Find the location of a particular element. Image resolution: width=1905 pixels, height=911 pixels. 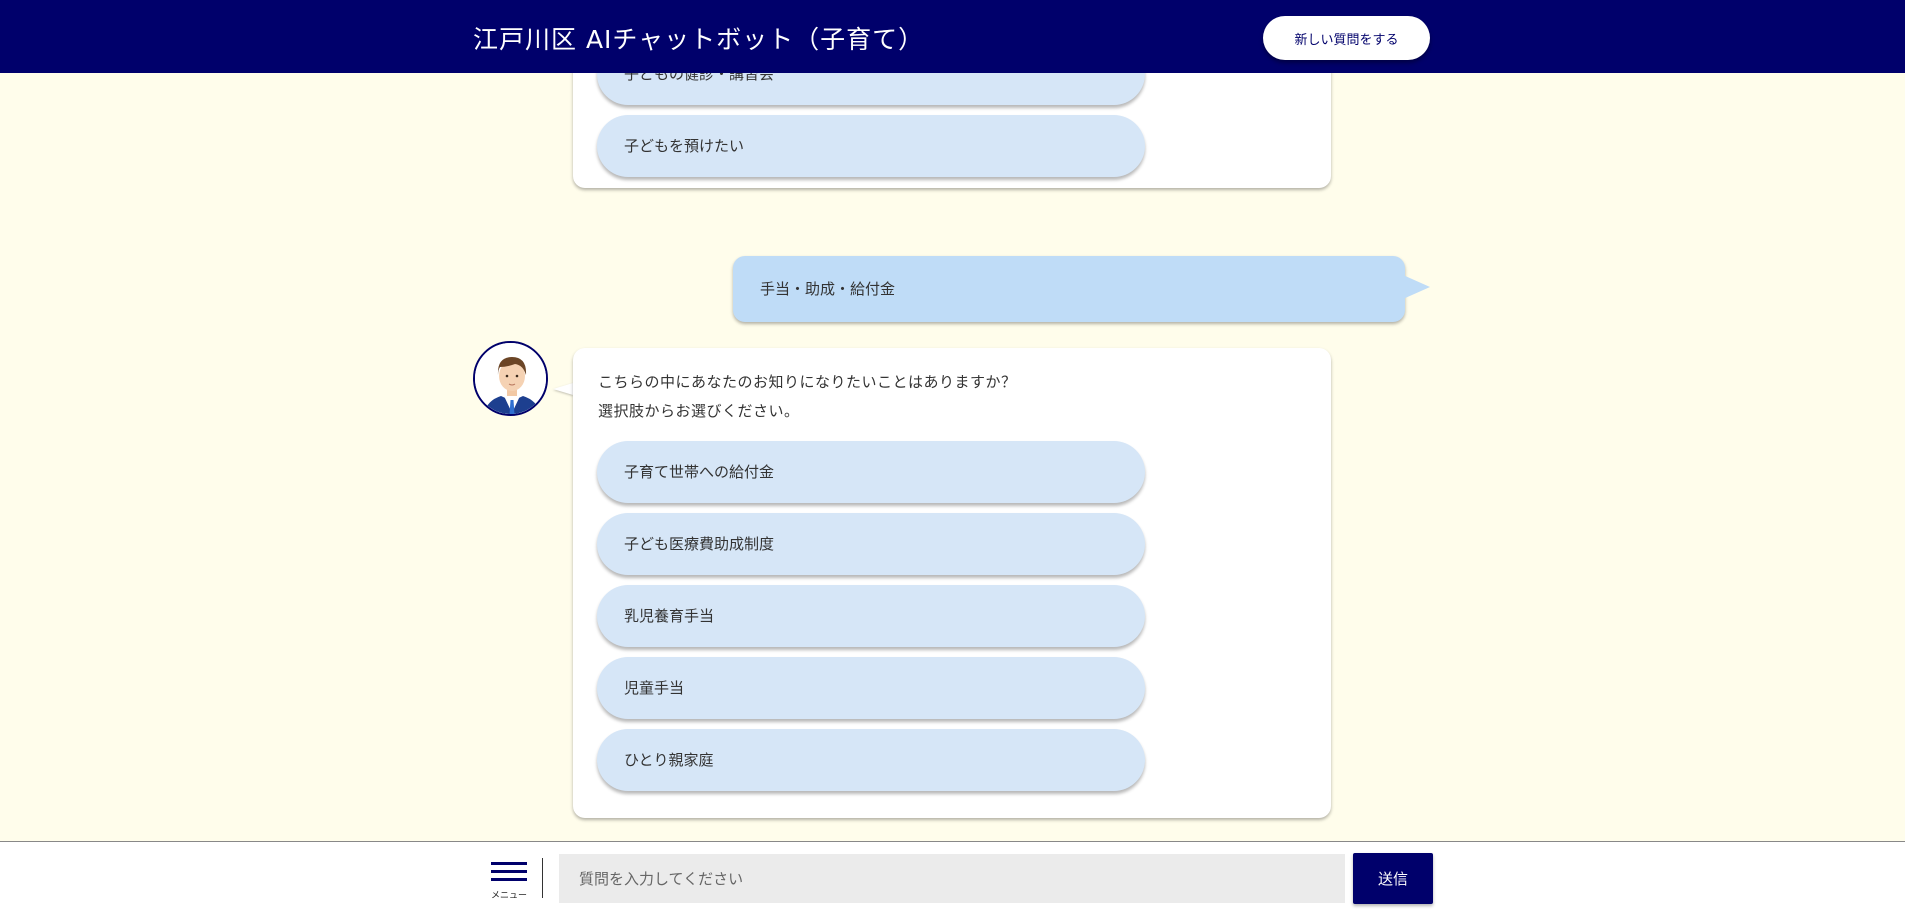

menu-button: メニュー is located at coordinates (507, 879).